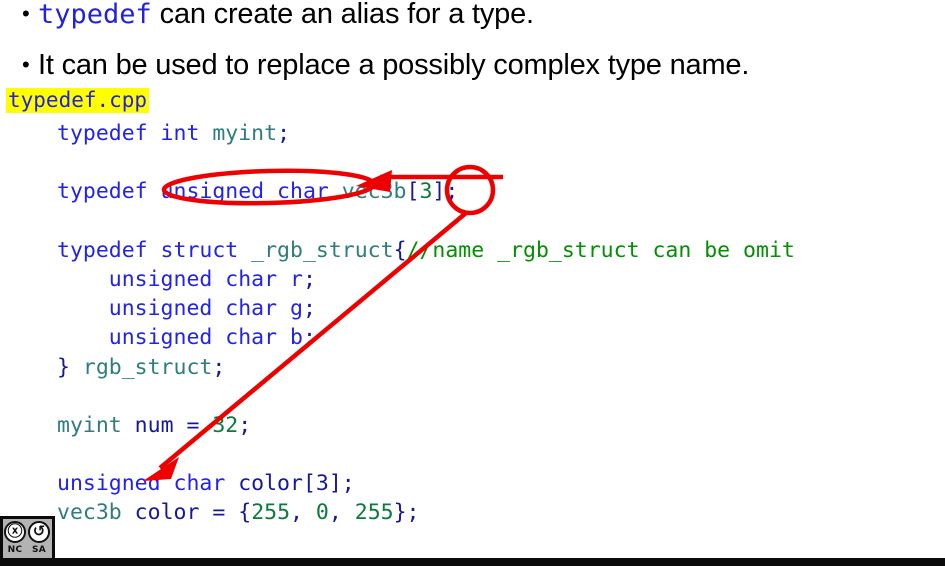  I want to click on code-line: } rgb_struct;, so click(426, 367).